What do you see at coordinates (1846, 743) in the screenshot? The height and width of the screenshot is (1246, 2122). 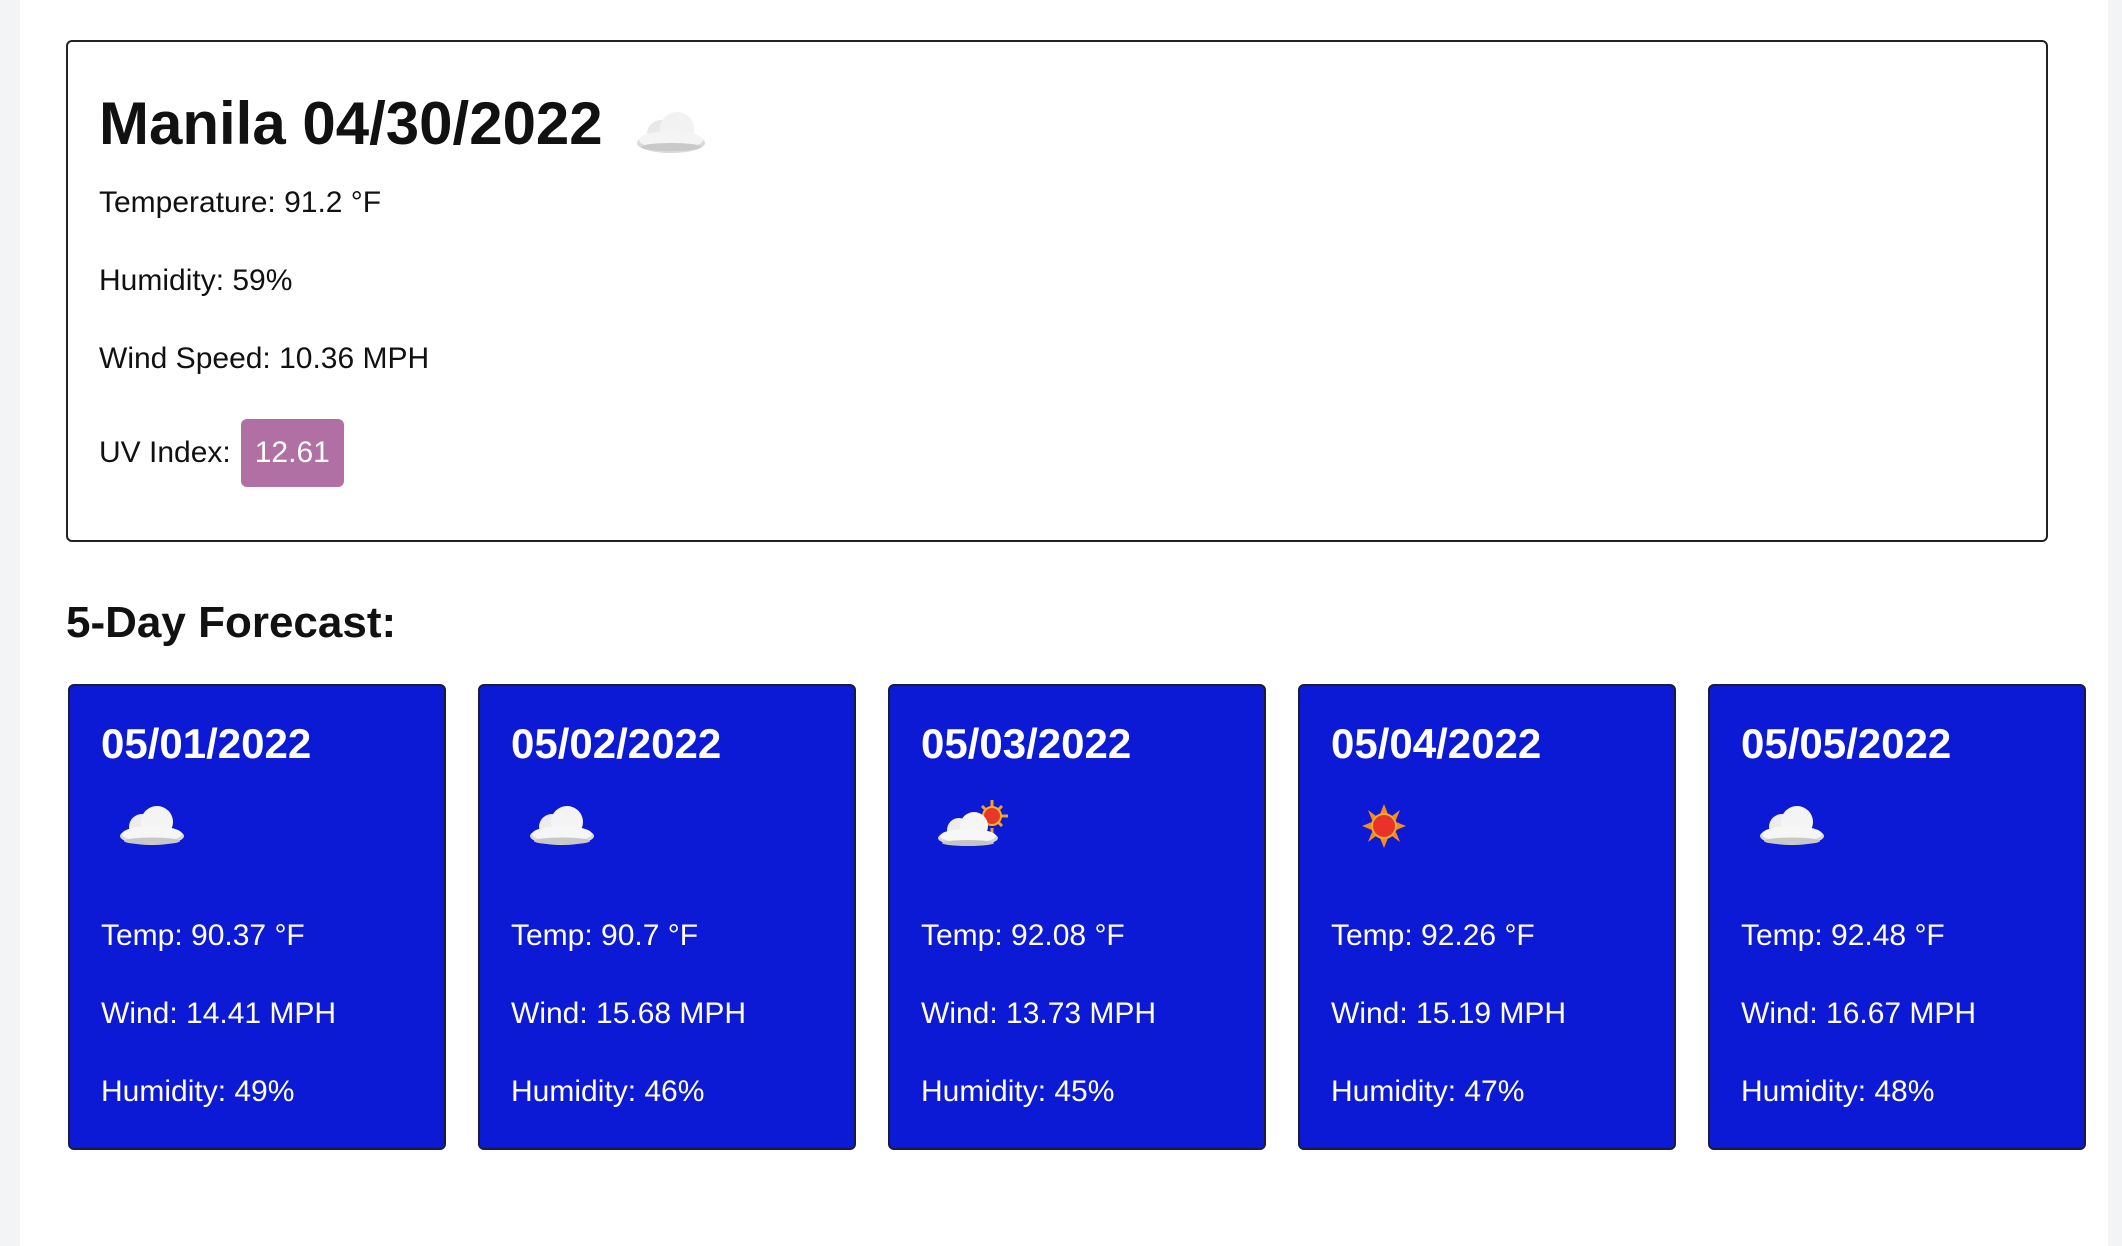 I see `forecast-date: 05/05/2022` at bounding box center [1846, 743].